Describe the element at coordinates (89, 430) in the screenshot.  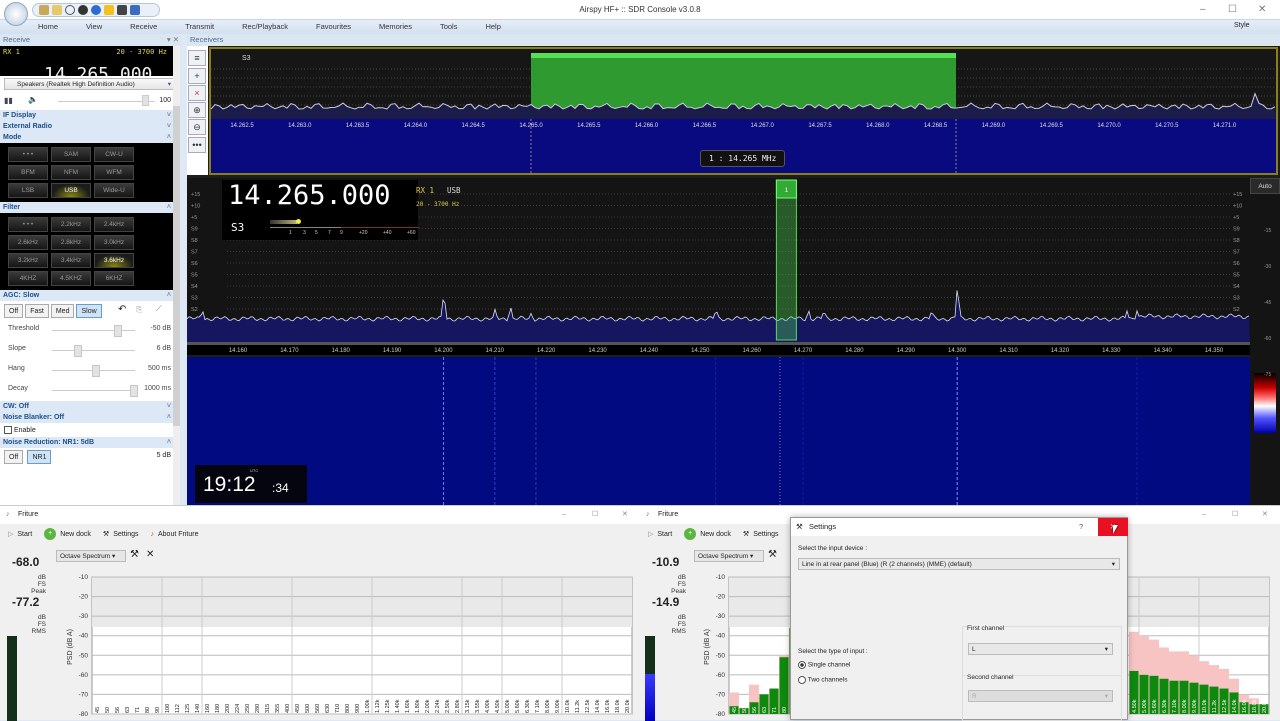
I see `noise-blanker-enable: Enable` at that location.